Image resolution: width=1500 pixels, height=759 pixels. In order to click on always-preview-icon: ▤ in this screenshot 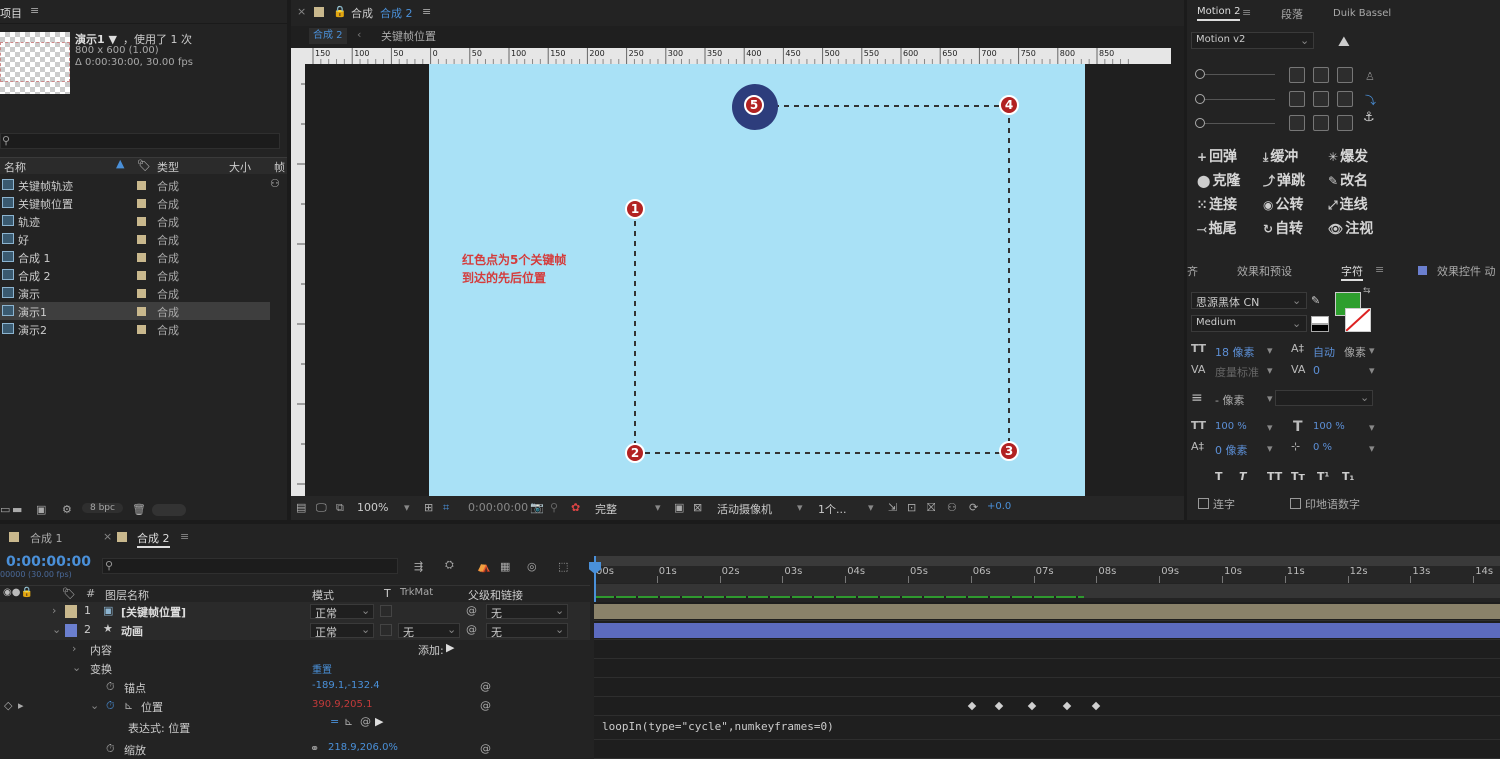, I will do `click(301, 507)`.